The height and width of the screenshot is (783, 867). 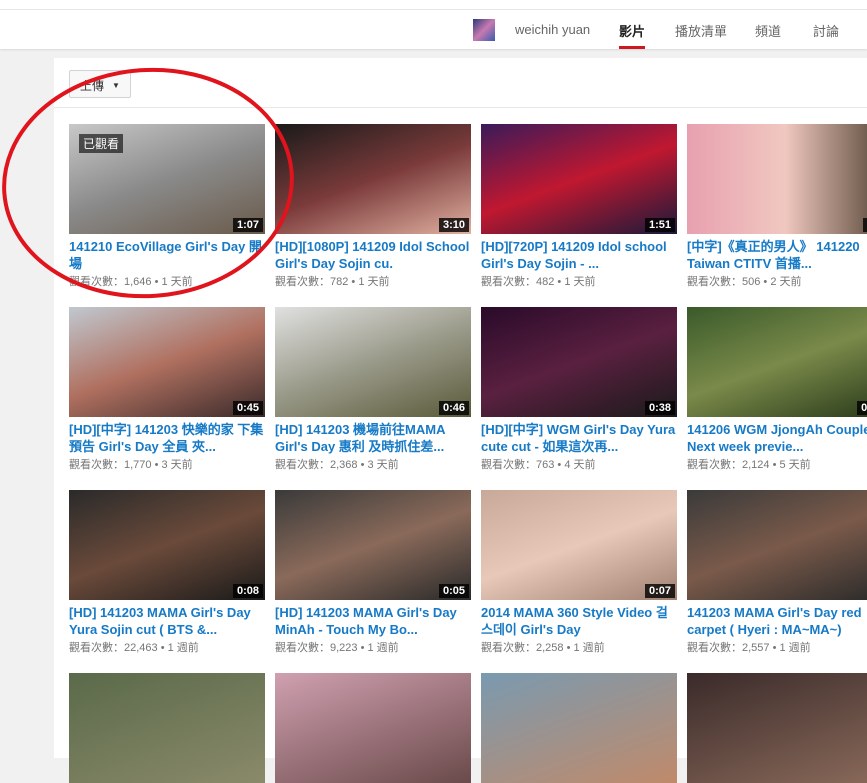 I want to click on duration-badge: 3:10, so click(x=453, y=225).